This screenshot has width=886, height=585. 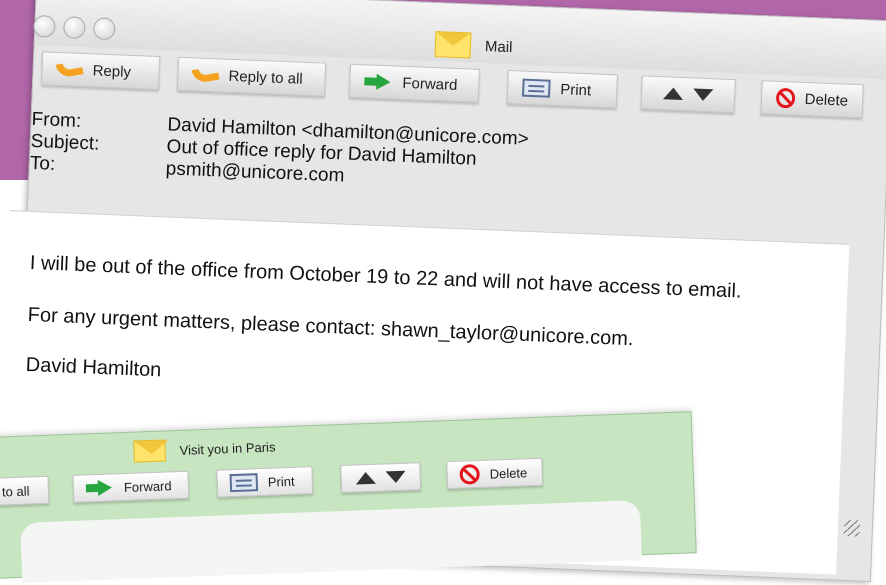 I want to click on window-controls, so click(x=74, y=27).